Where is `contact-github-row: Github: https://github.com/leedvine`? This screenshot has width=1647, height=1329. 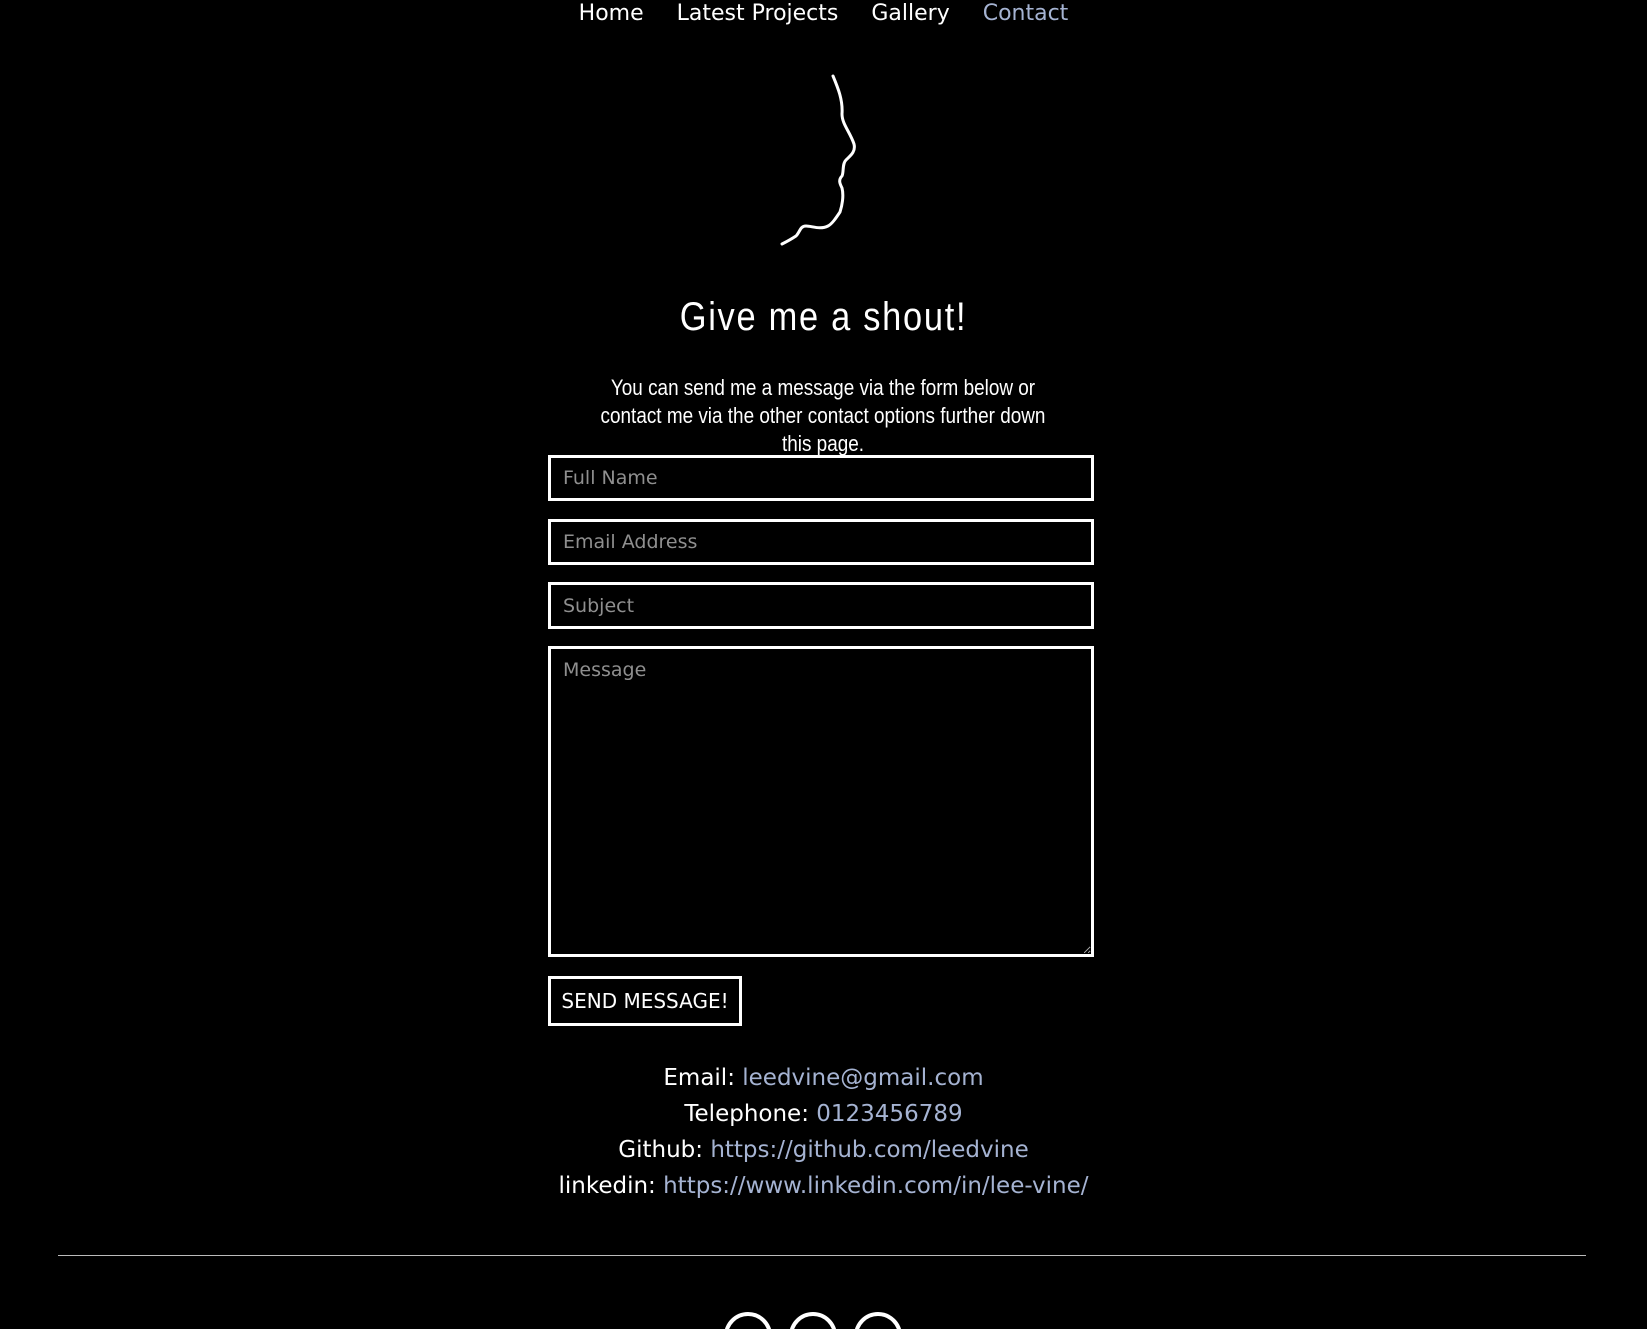
contact-github-row: Github: https://github.com/leedvine is located at coordinates (823, 1150).